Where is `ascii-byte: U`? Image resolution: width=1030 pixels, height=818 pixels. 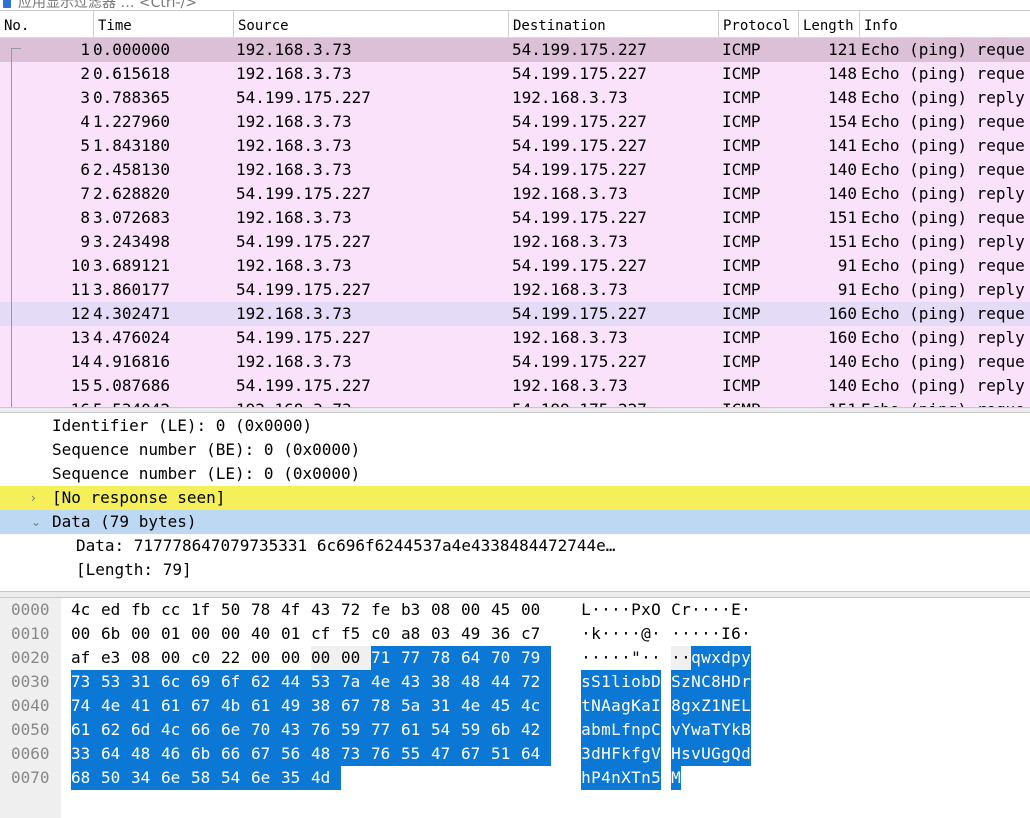 ascii-byte: U is located at coordinates (706, 754).